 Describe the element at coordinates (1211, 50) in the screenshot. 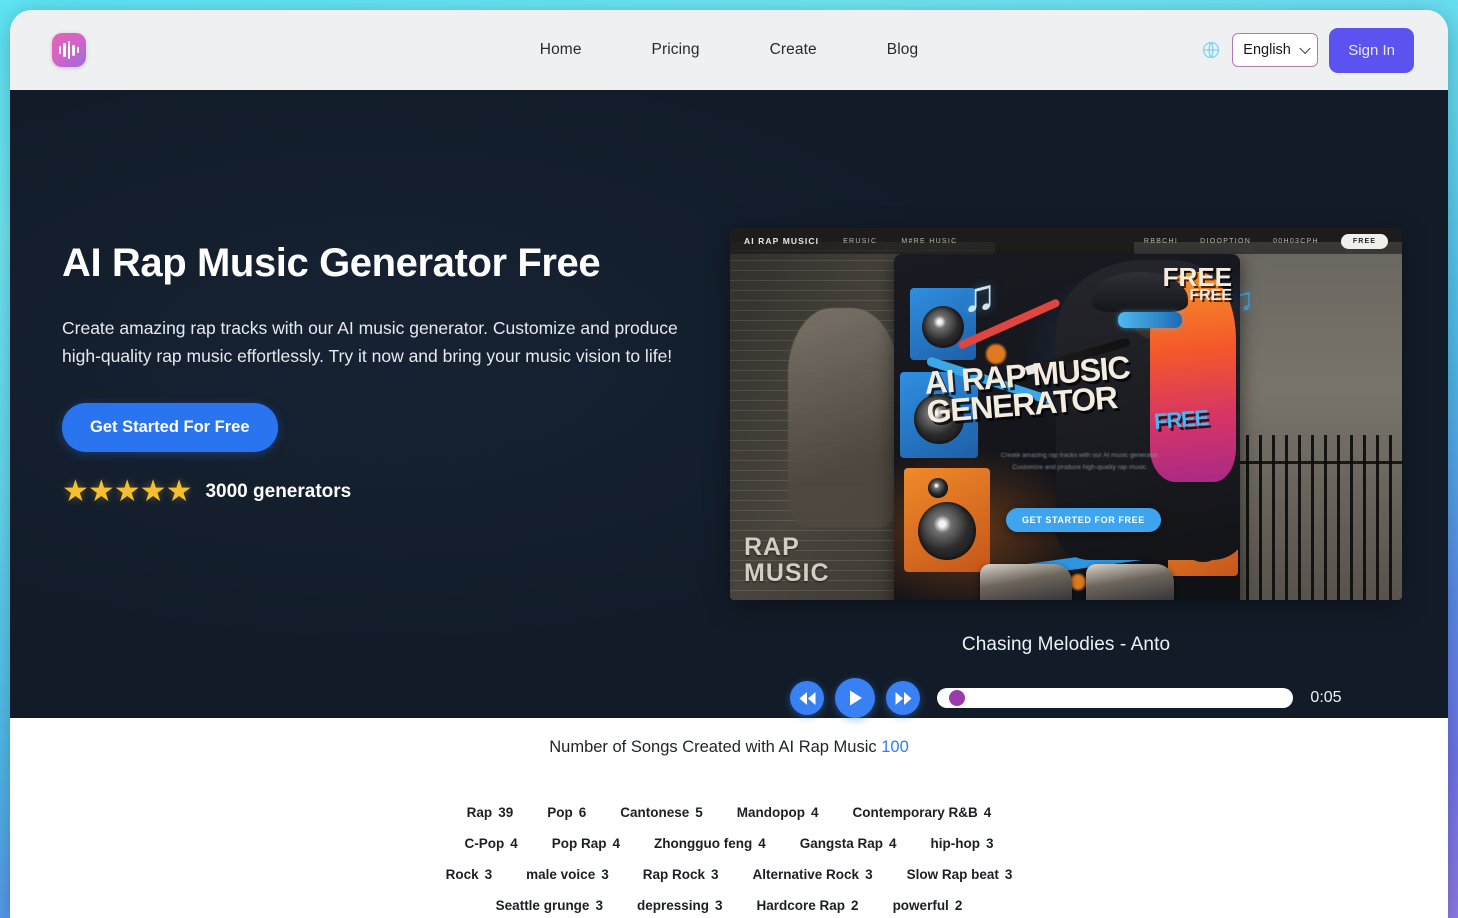

I see `globe-icon` at that location.